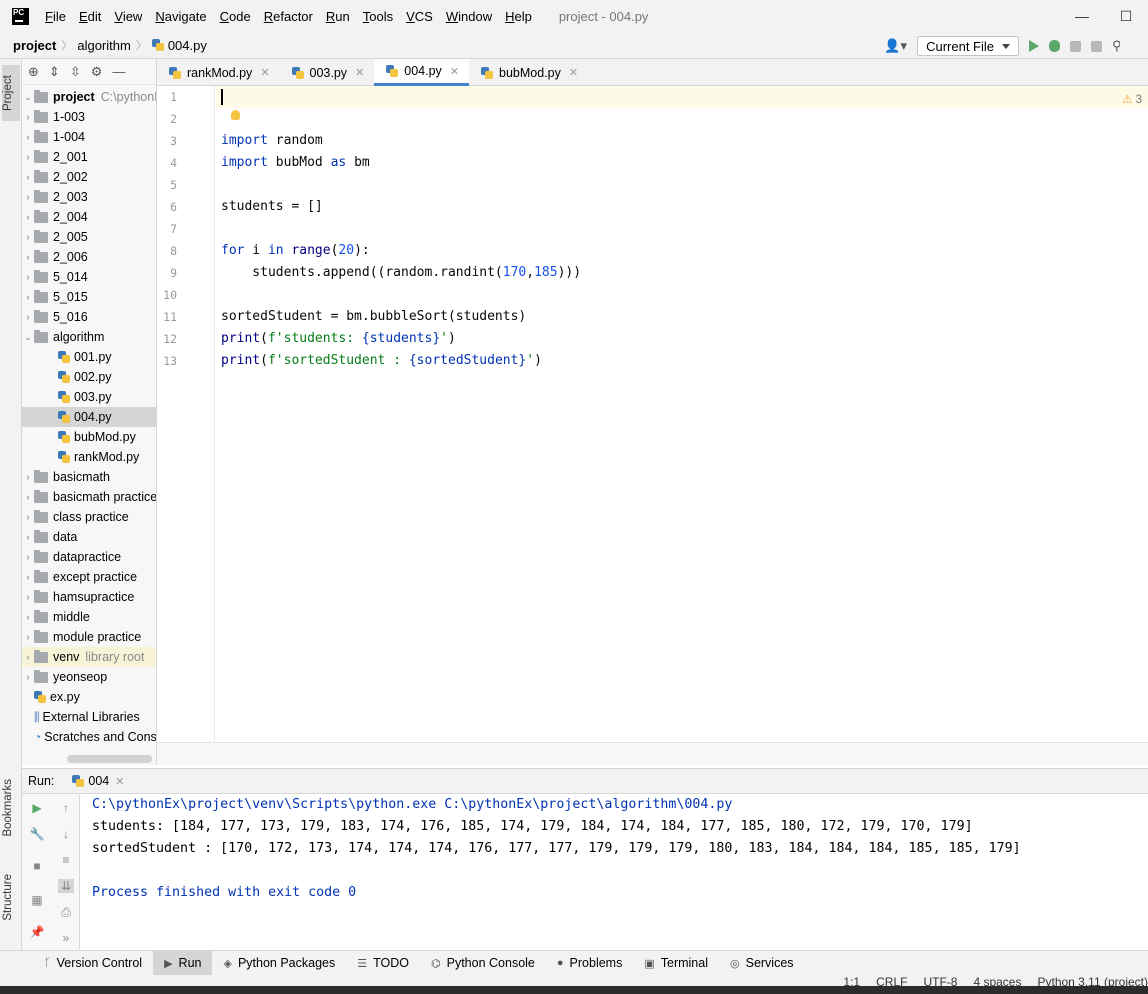  What do you see at coordinates (338, 16) in the screenshot?
I see `menu-run: Run` at bounding box center [338, 16].